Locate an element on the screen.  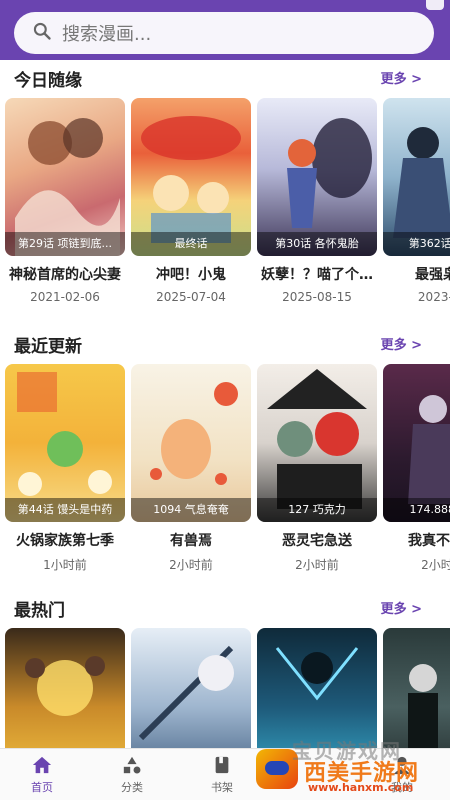
comic-date: 2021-02-06 is located at coordinates (65, 297).